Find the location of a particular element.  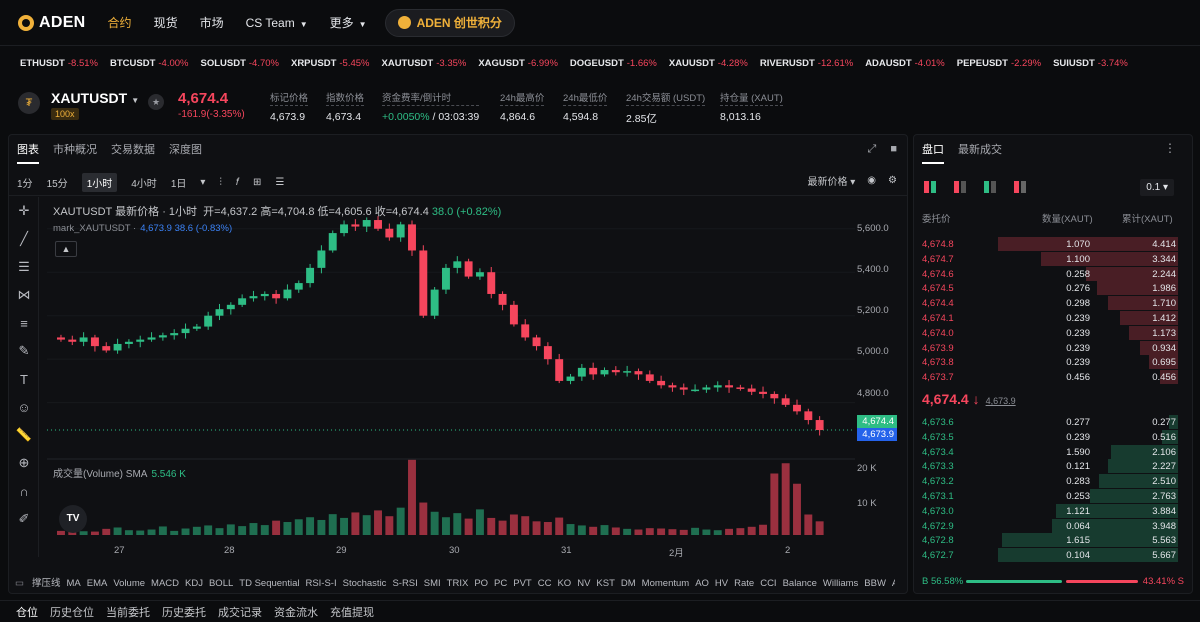

nav-more: 更多 ▼ is located at coordinates (348, 22).